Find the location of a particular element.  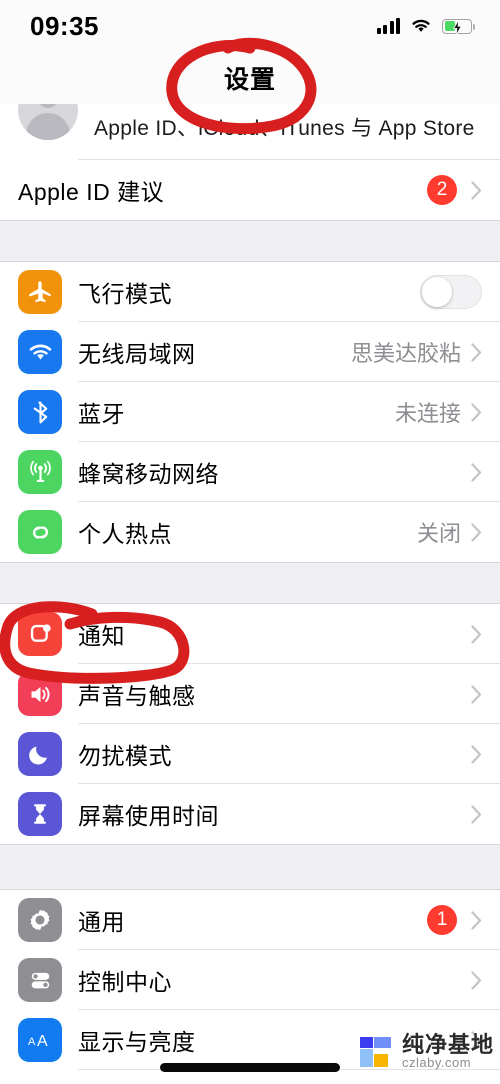

text-size-aa-icon: A A is located at coordinates (40, 1040).